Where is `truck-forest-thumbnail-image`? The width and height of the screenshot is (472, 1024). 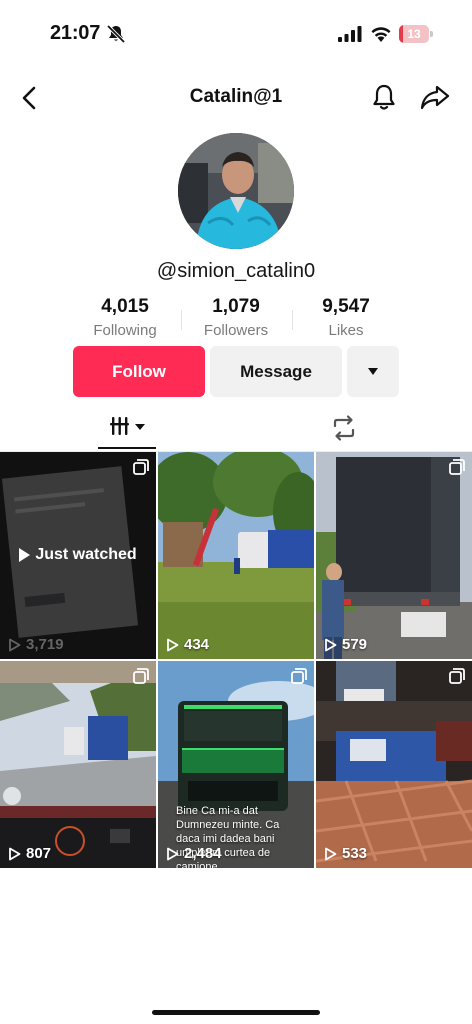 truck-forest-thumbnail-image is located at coordinates (236, 555).